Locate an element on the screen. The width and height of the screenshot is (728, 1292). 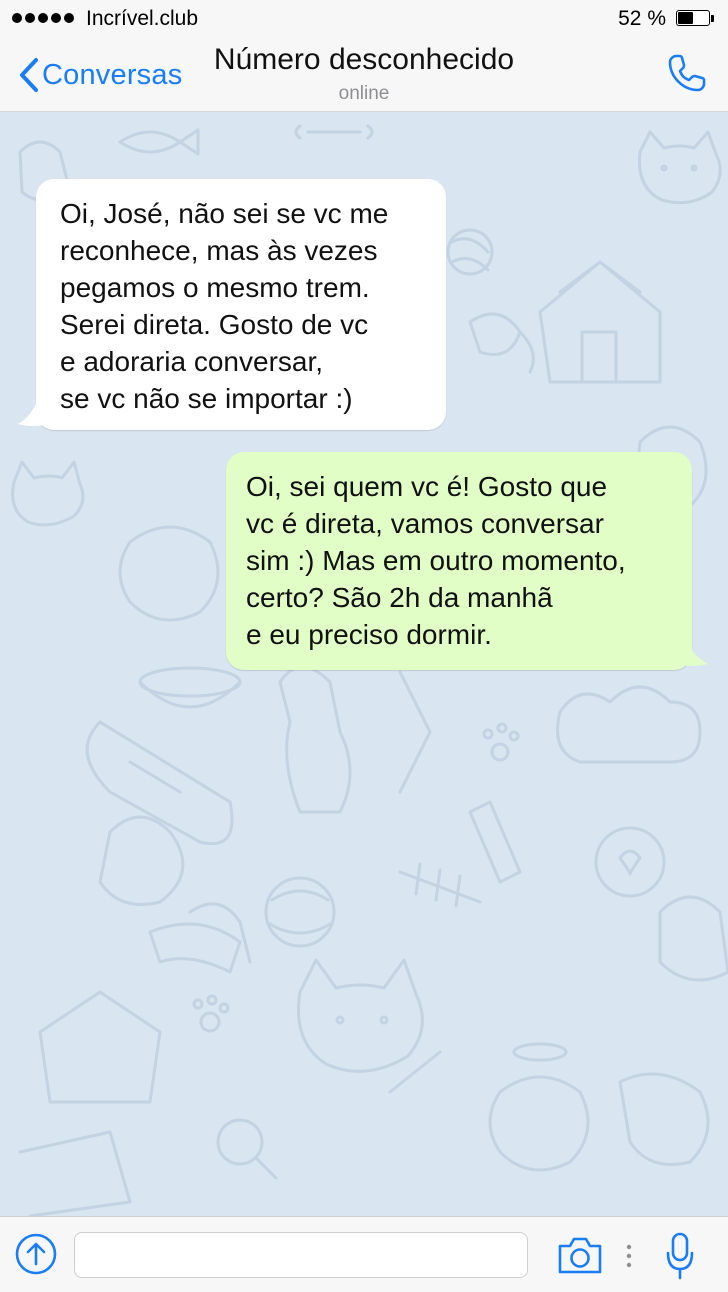
battery-icon is located at coordinates (696, 19).